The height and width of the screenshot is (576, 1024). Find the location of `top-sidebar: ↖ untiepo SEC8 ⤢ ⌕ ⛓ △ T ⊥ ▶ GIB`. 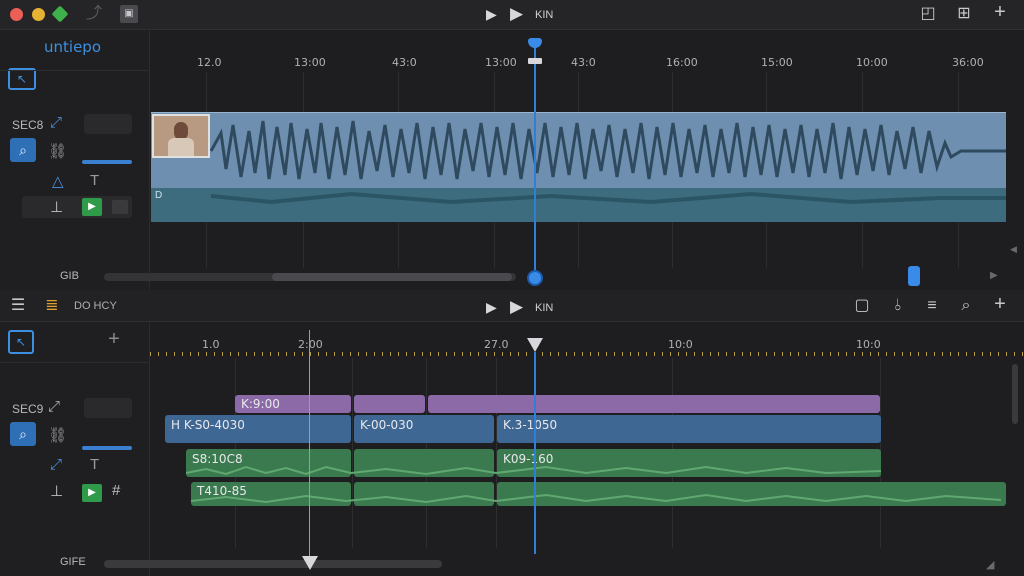

top-sidebar: ↖ untiepo SEC8 ⤢ ⌕ ⛓ △ T ⊥ ▶ GIB is located at coordinates (75, 160).